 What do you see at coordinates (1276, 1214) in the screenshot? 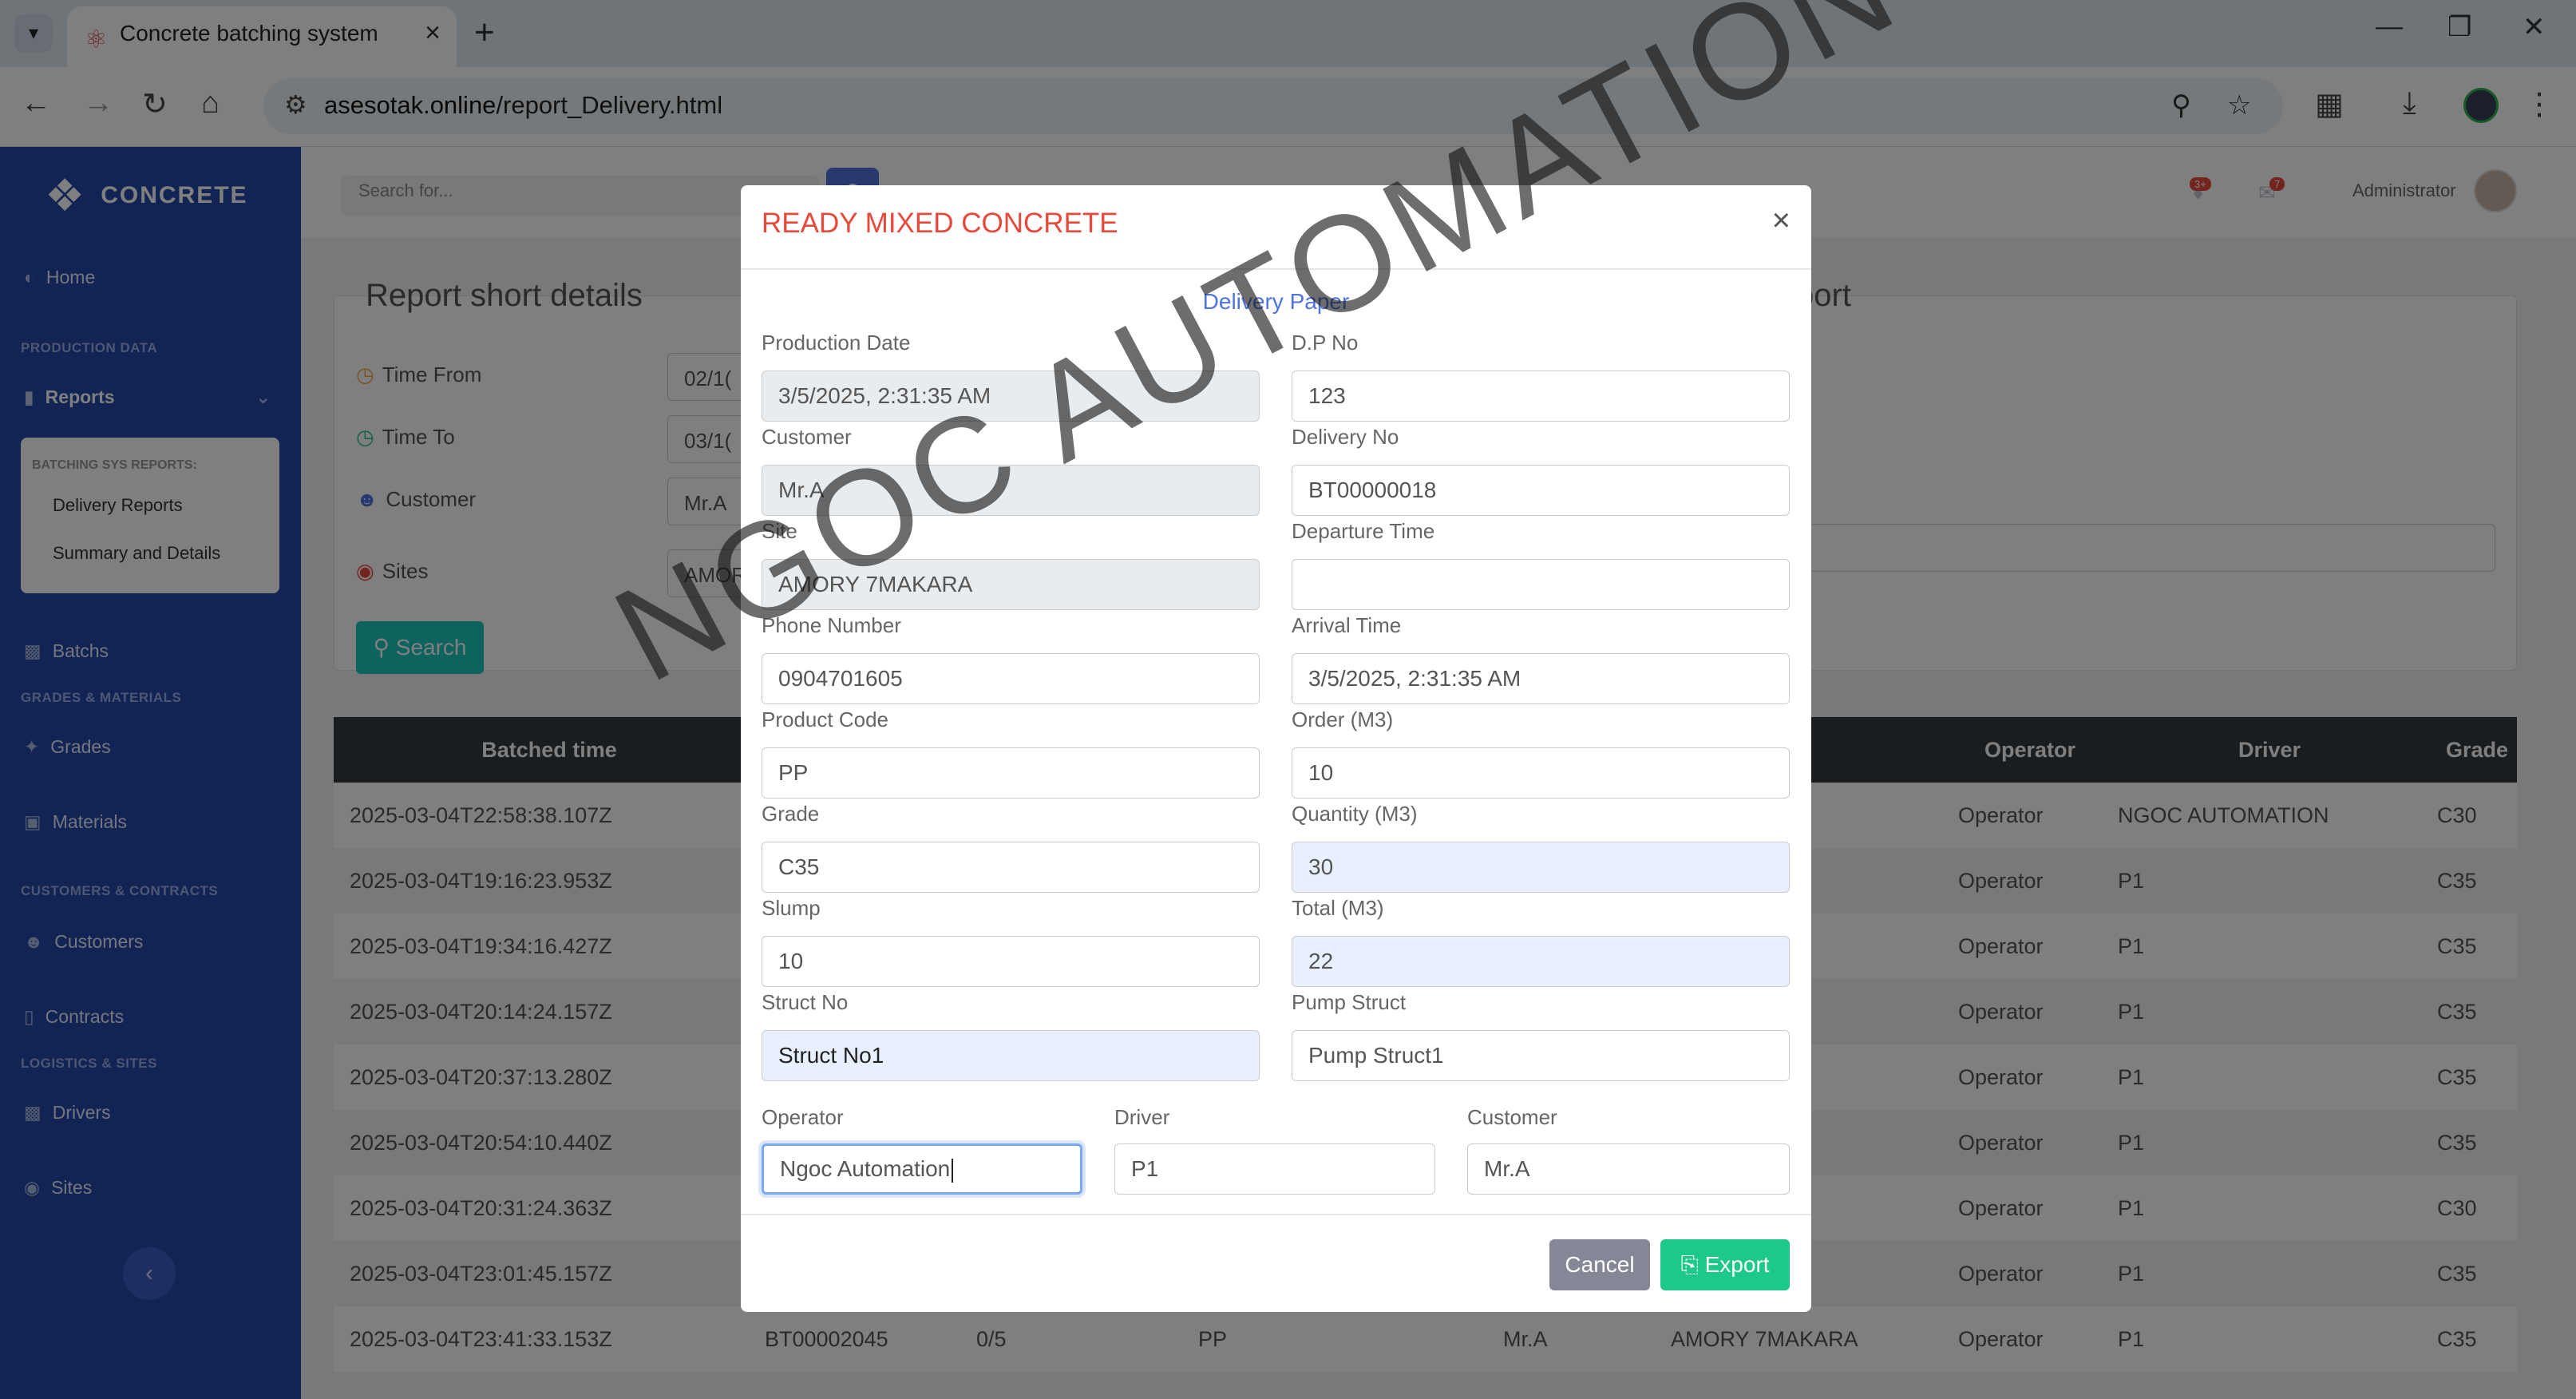
I see `modal-footer-divider` at bounding box center [1276, 1214].